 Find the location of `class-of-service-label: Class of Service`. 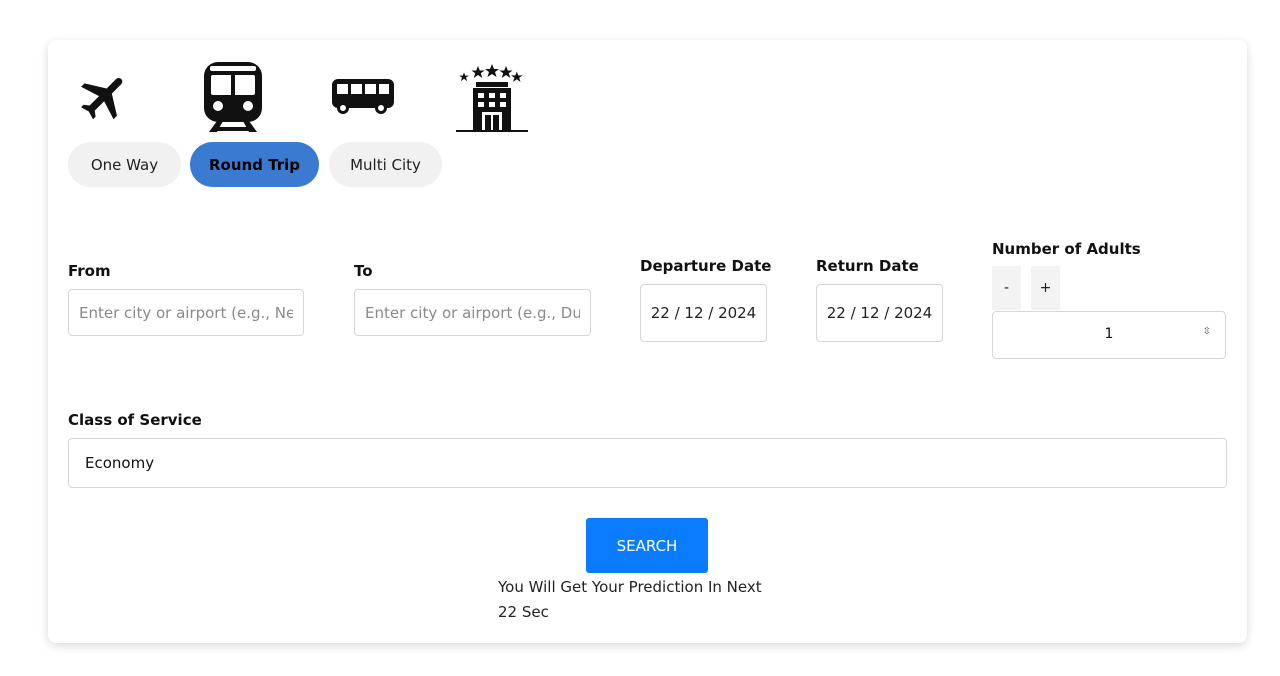

class-of-service-label: Class of Service is located at coordinates (135, 420).